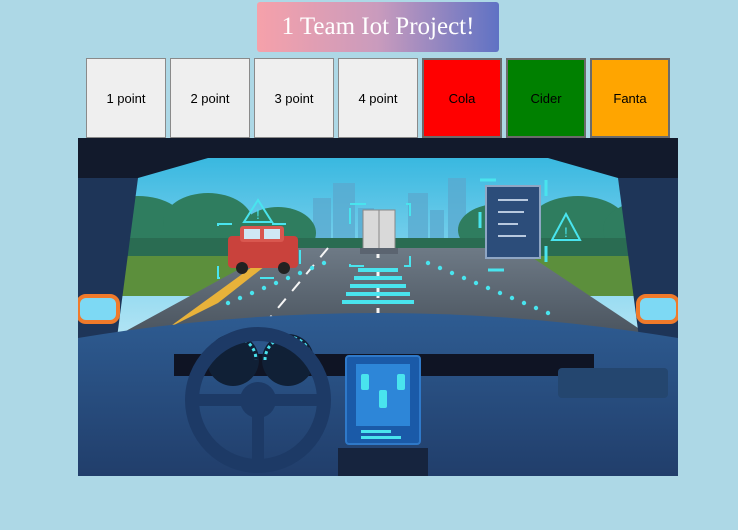 The height and width of the screenshot is (530, 738). Describe the element at coordinates (378, 27) in the screenshot. I see `page-title: 1 Team Iot Project!` at that location.